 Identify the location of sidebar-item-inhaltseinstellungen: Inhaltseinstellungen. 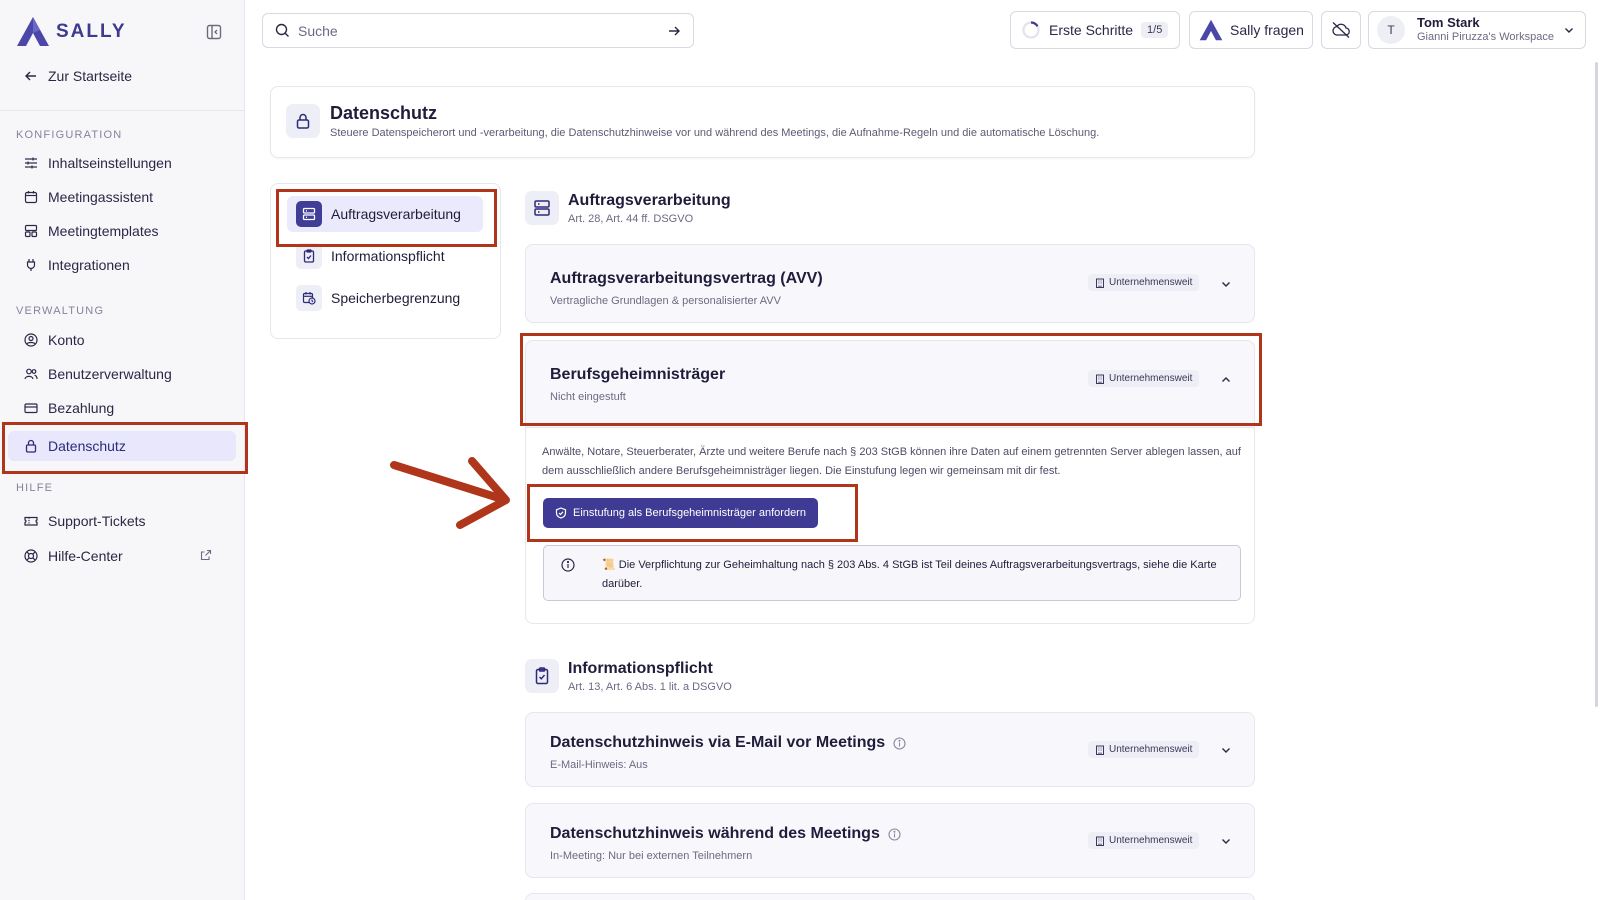
(122, 163).